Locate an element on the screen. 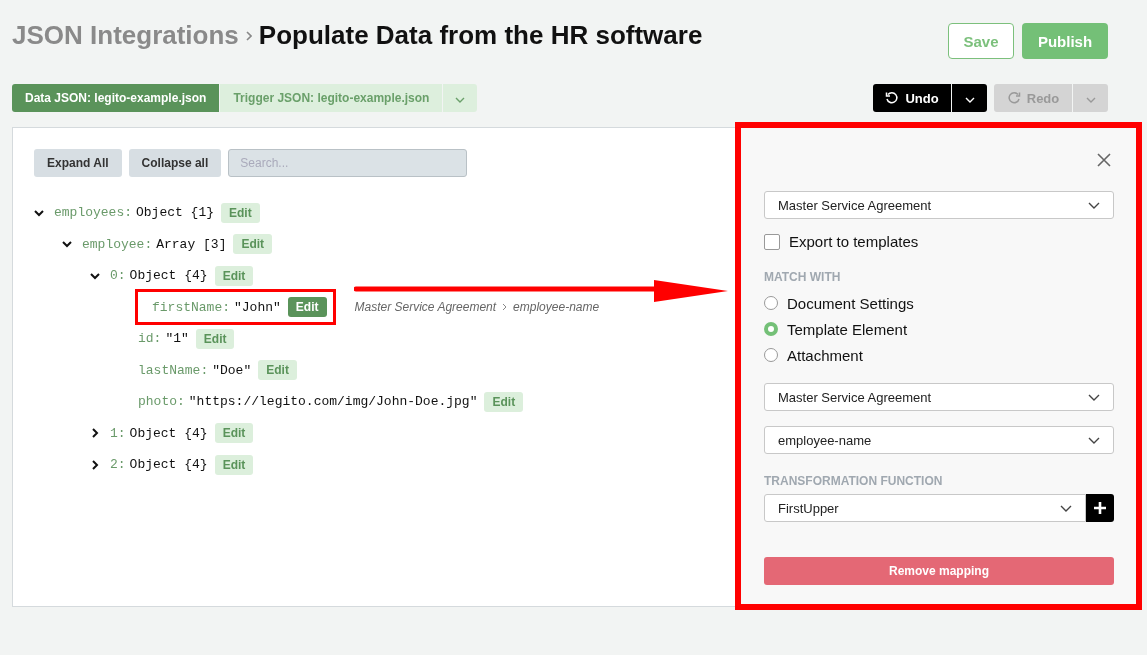  radio-label: Template Element is located at coordinates (847, 329).